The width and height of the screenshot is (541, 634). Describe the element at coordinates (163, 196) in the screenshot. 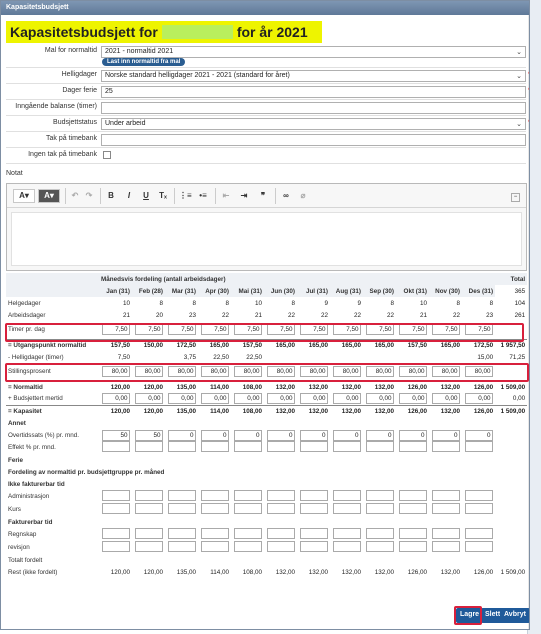

I see `clear-format-icon: Tₓ` at that location.